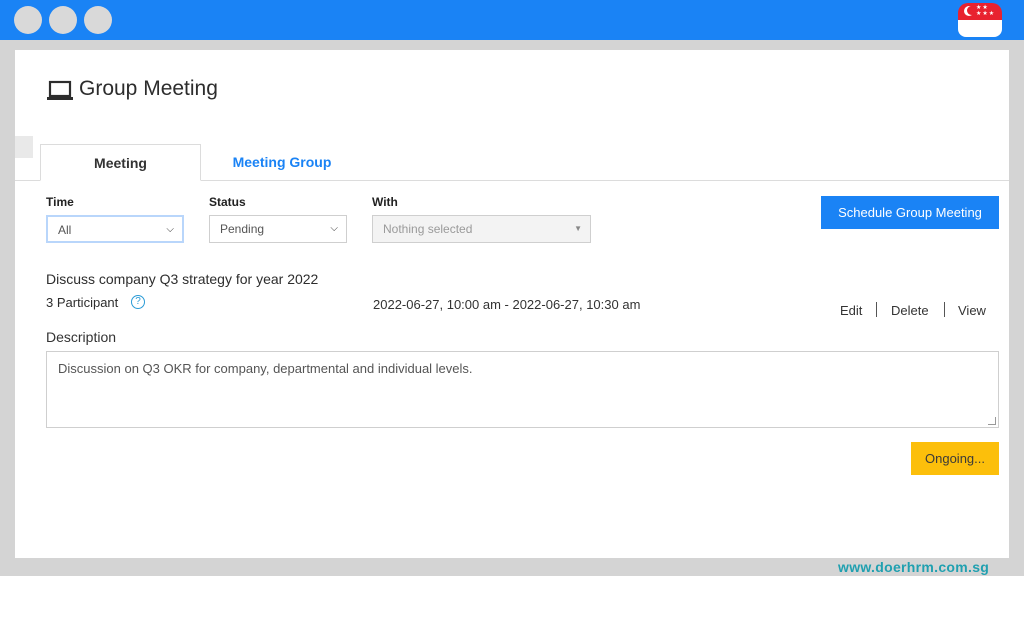 The image size is (1024, 640). What do you see at coordinates (851, 310) in the screenshot?
I see `edit-link: Edit` at bounding box center [851, 310].